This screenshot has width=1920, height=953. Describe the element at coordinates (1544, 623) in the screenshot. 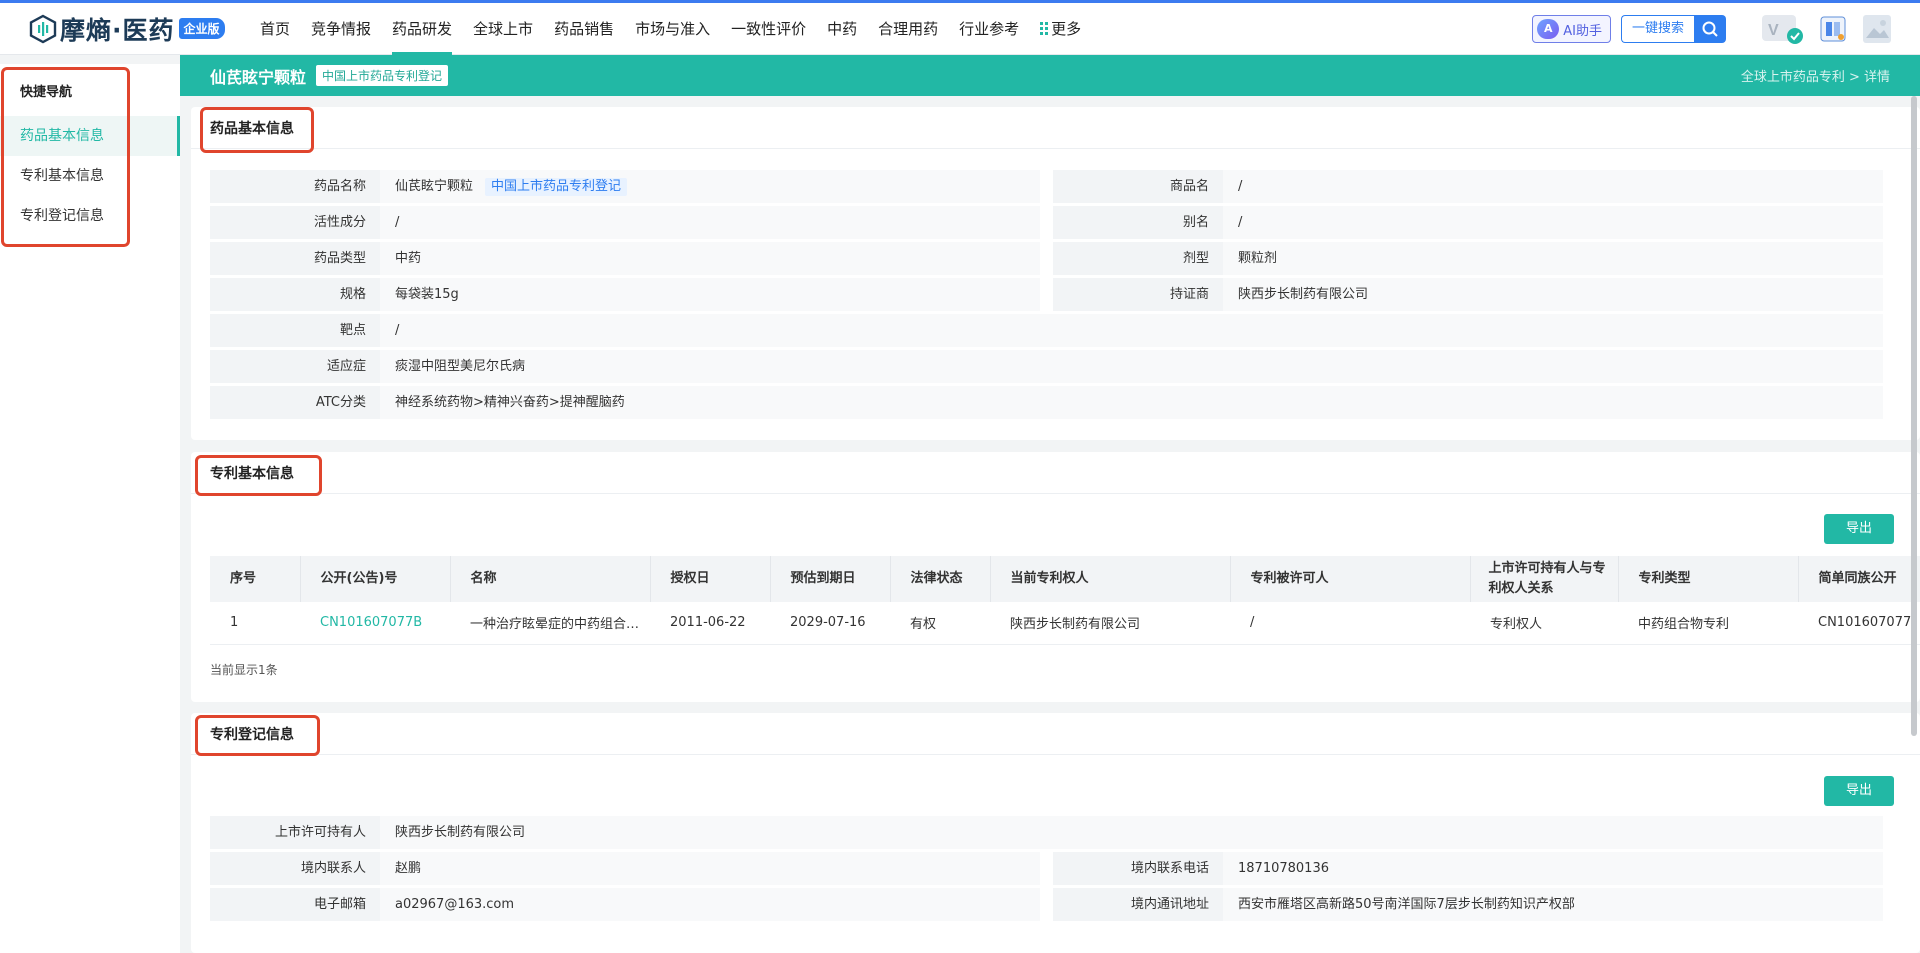

I see `cell-relation: 专利权人` at that location.